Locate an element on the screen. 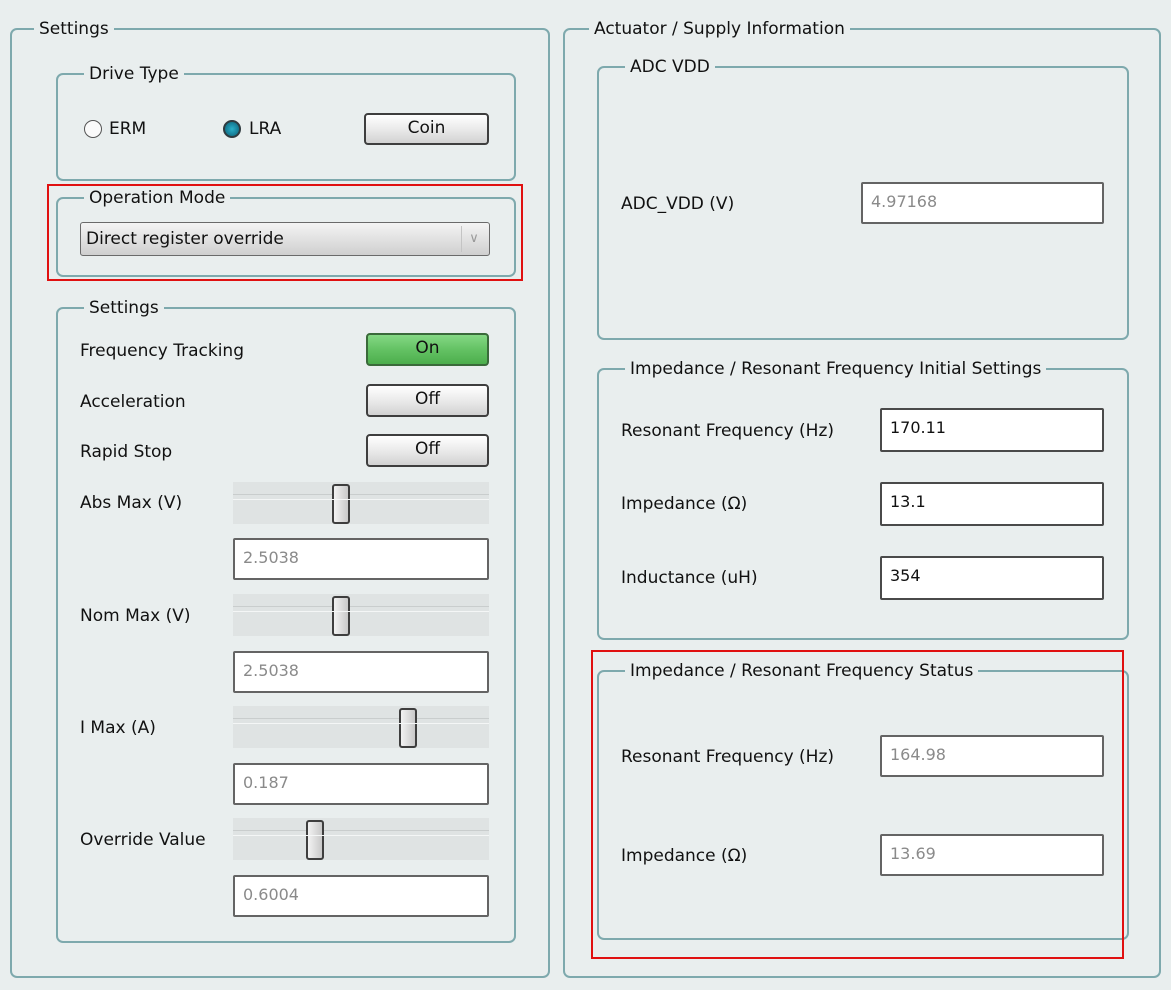  erm-label: ERM is located at coordinates (127, 129).